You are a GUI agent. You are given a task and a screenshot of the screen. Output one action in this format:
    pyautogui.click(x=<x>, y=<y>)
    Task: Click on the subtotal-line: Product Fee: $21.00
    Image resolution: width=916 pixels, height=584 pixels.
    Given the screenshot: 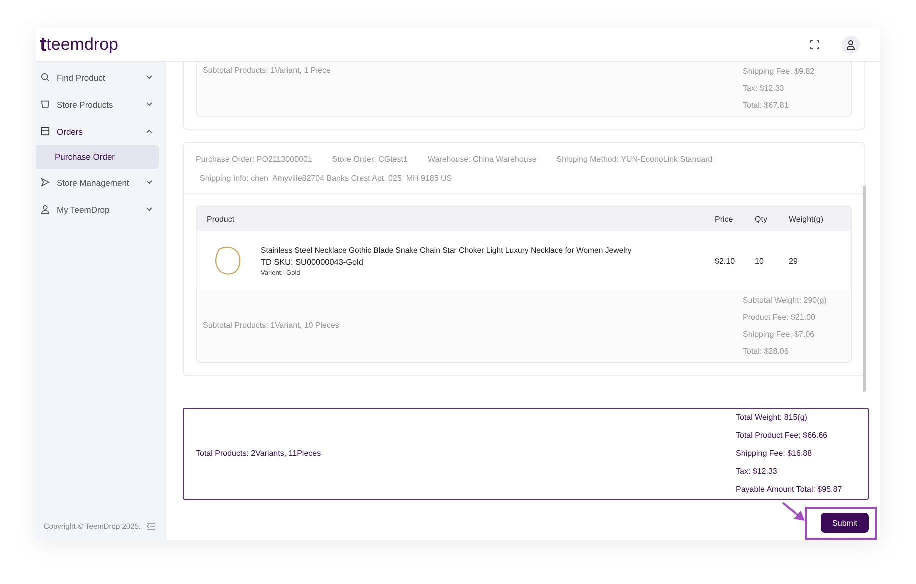 What is the action you would take?
    pyautogui.click(x=779, y=317)
    